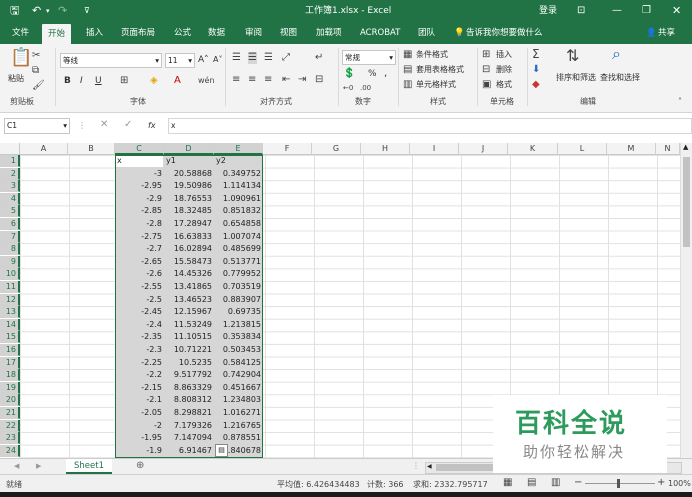 The width and height of the screenshot is (692, 497). What do you see at coordinates (139, 224) in the screenshot?
I see `table-cell: -2.8` at bounding box center [139, 224].